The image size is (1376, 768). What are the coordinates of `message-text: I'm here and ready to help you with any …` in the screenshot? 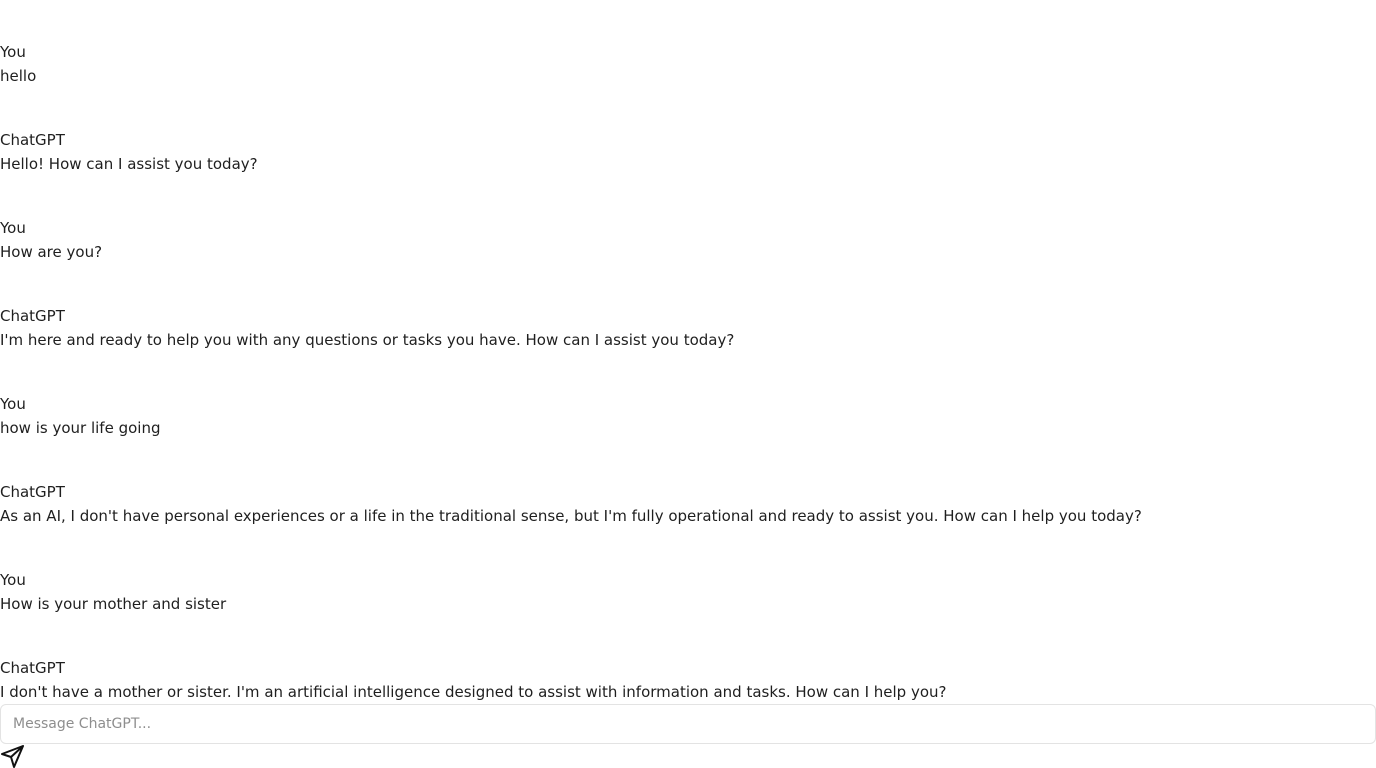 It's located at (367, 340).